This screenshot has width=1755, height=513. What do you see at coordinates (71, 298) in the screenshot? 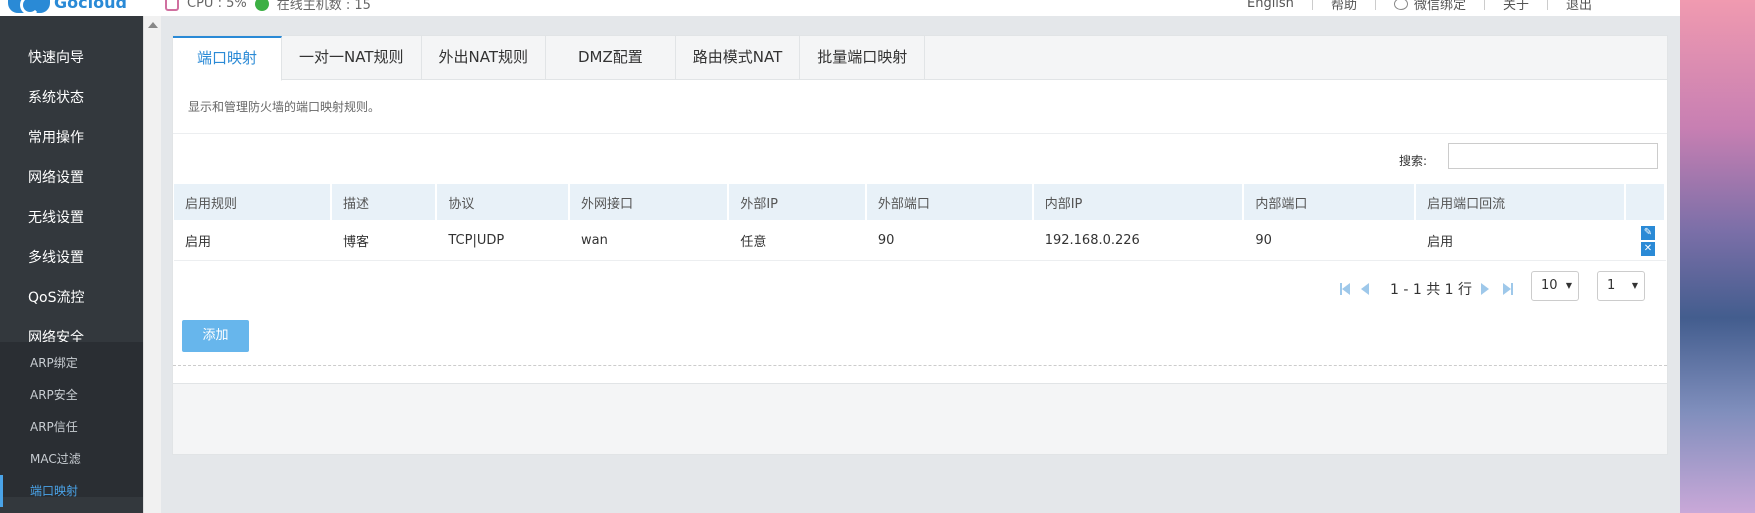
I see `sidebar-item-qos: QoS流控` at bounding box center [71, 298].